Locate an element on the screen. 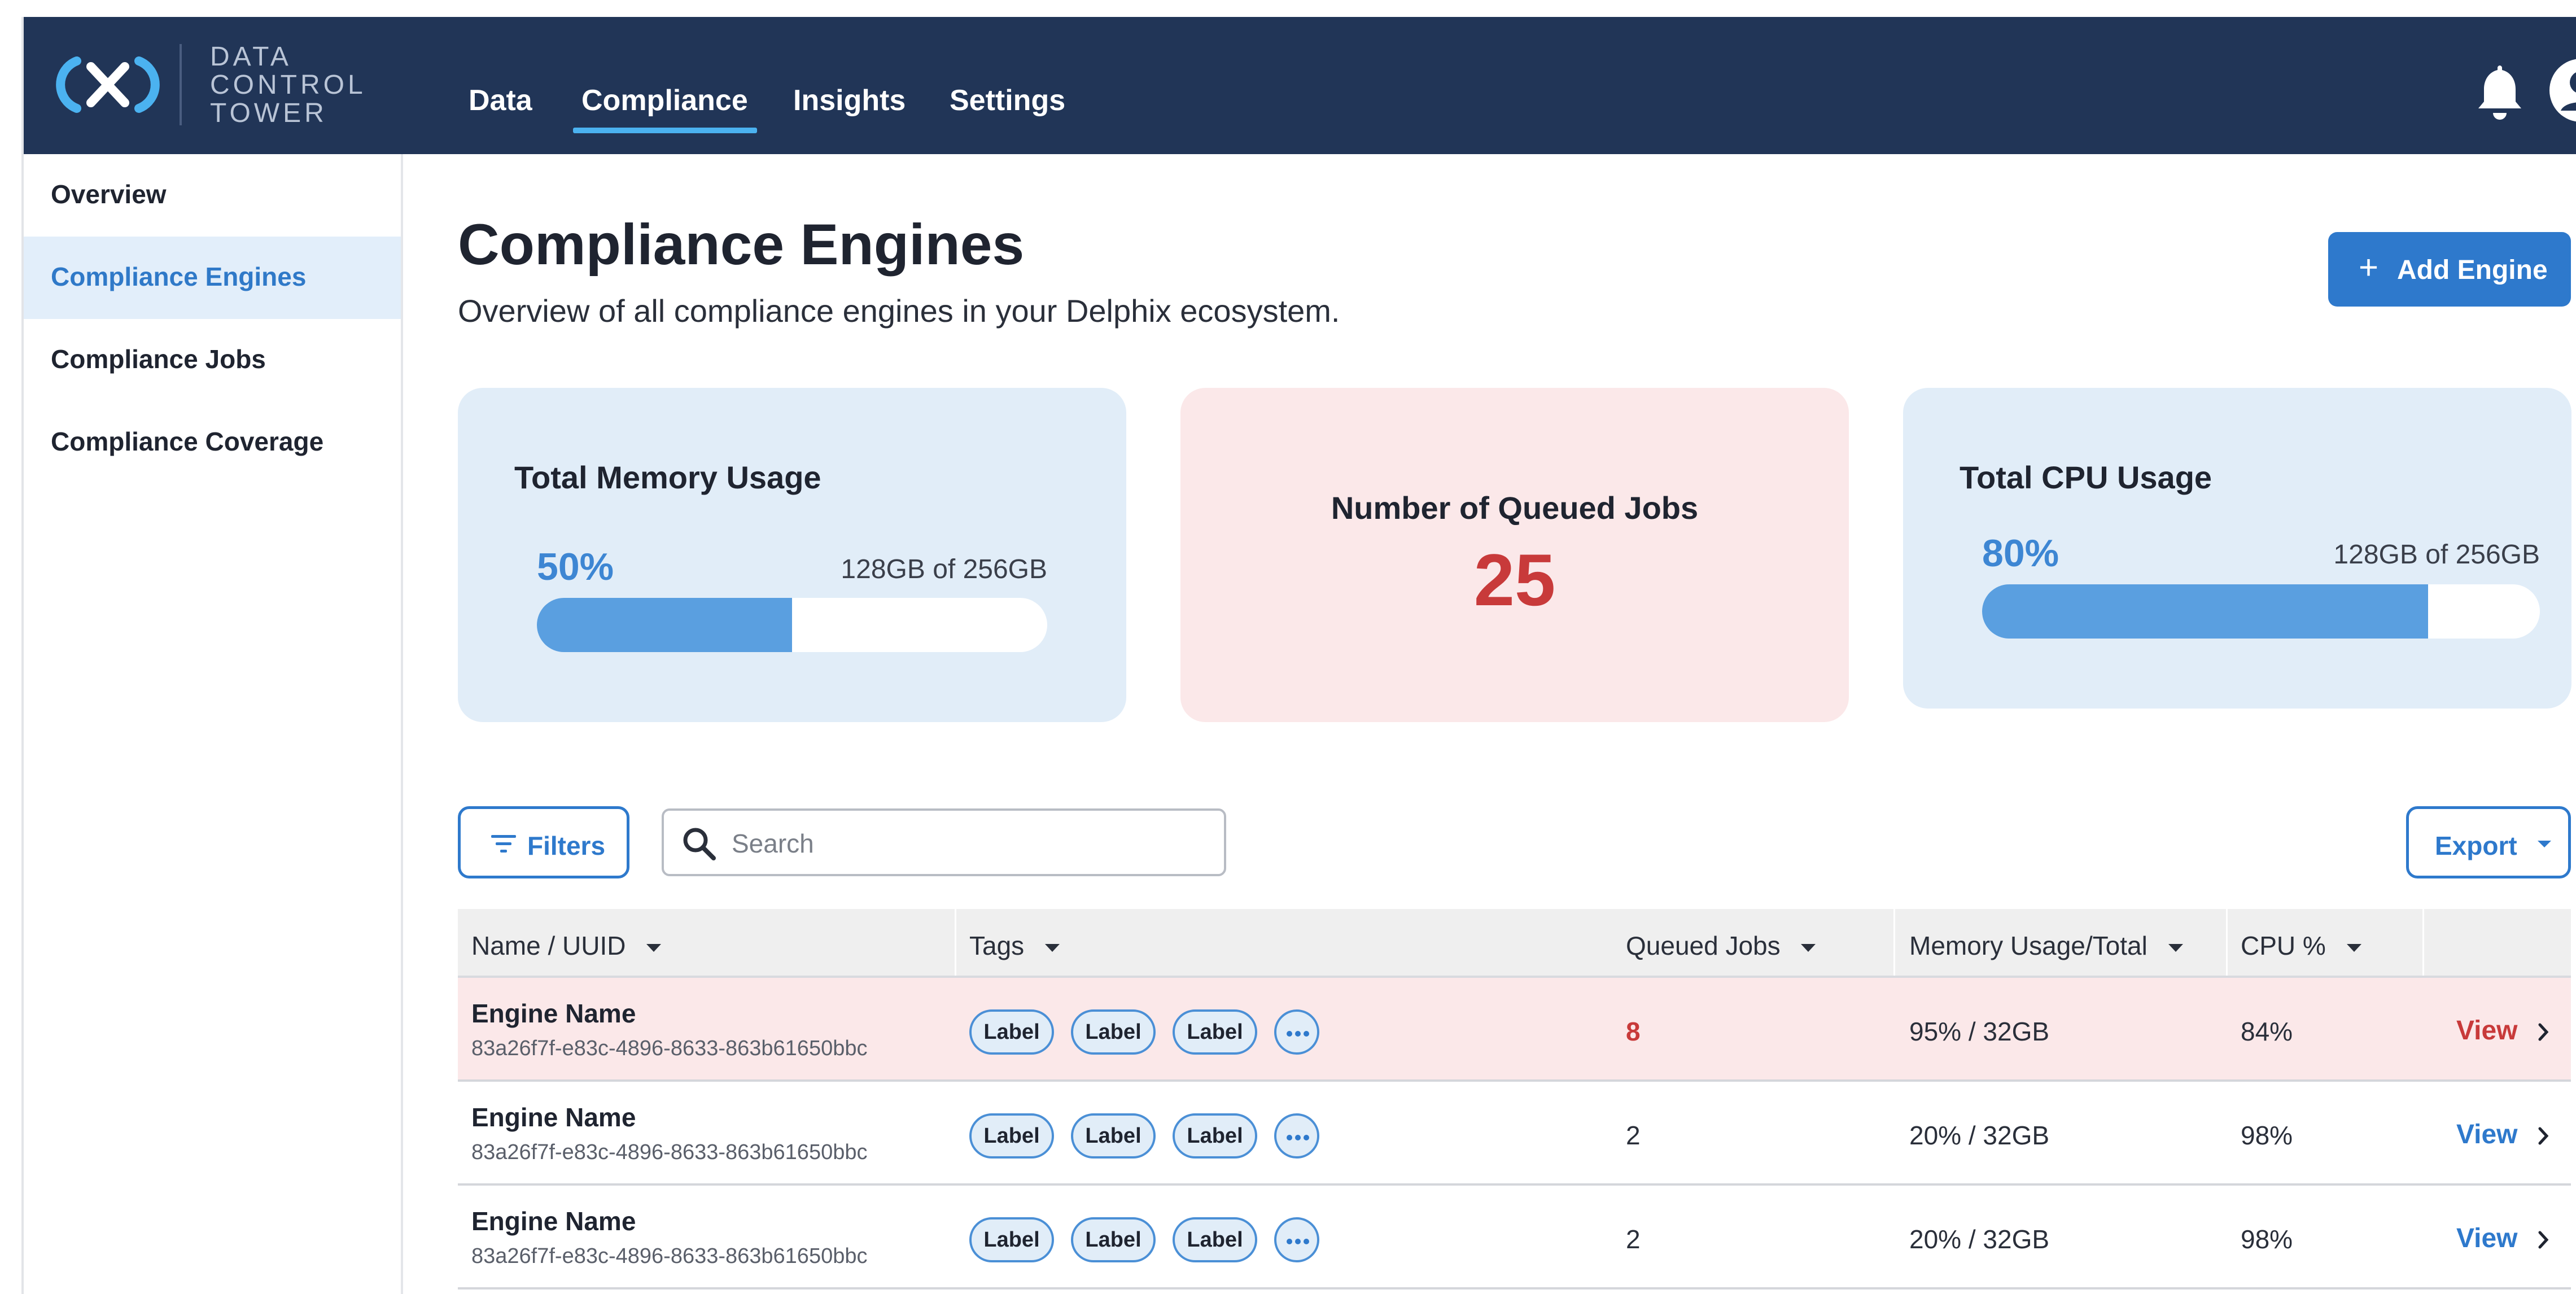 This screenshot has width=2576, height=1294. cpu-value: 84% is located at coordinates (2267, 1031).